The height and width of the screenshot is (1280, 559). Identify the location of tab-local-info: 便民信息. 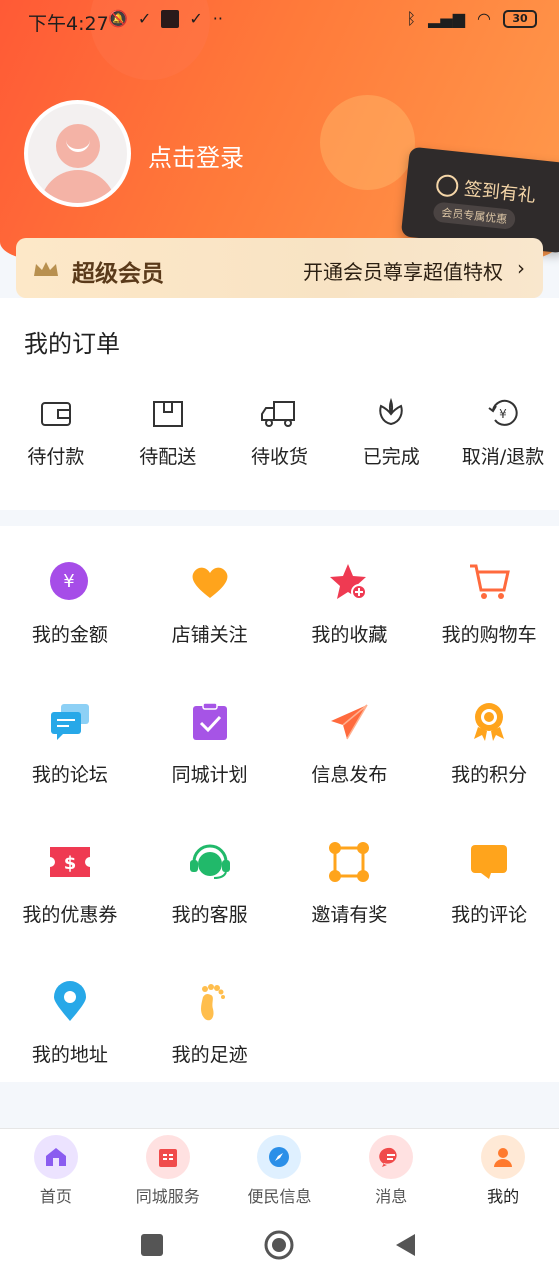
(280, 1168).